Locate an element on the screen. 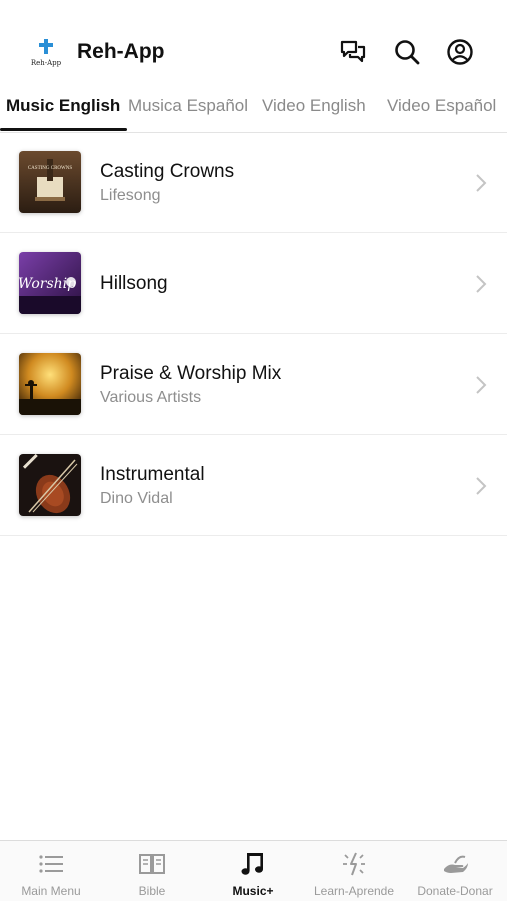 This screenshot has height=901, width=507. nav-main-menu: Main Menu is located at coordinates (51, 871).